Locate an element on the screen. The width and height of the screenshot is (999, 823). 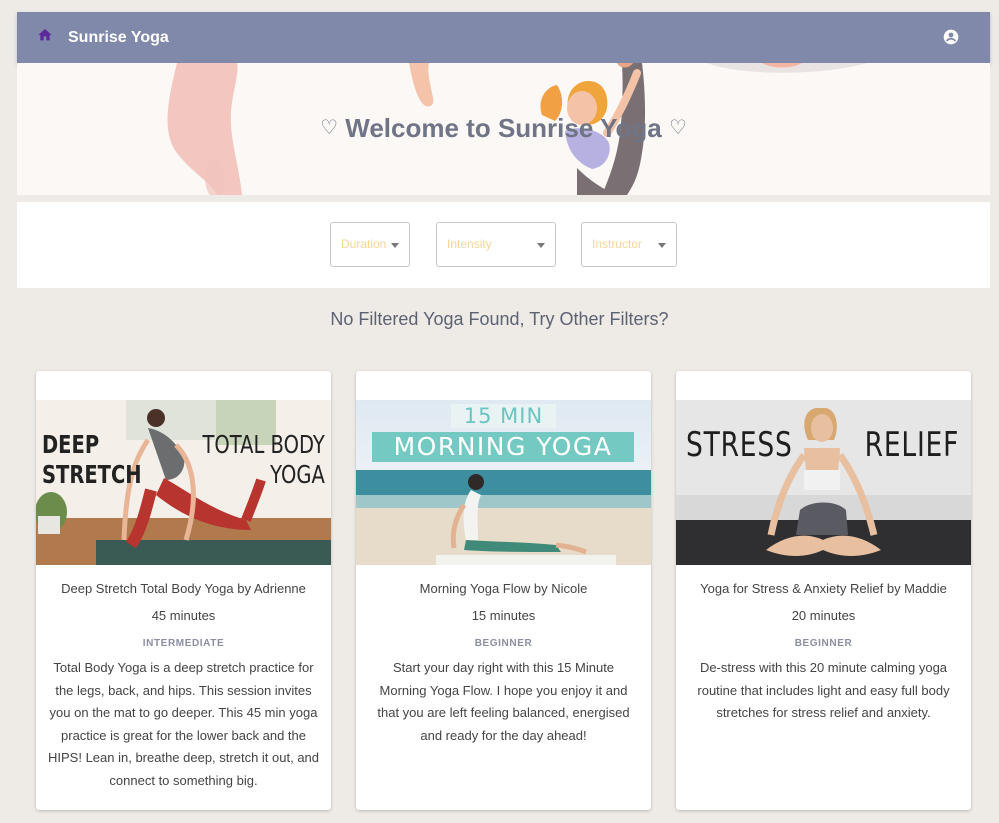
duration-select: Duration is located at coordinates (370, 244).